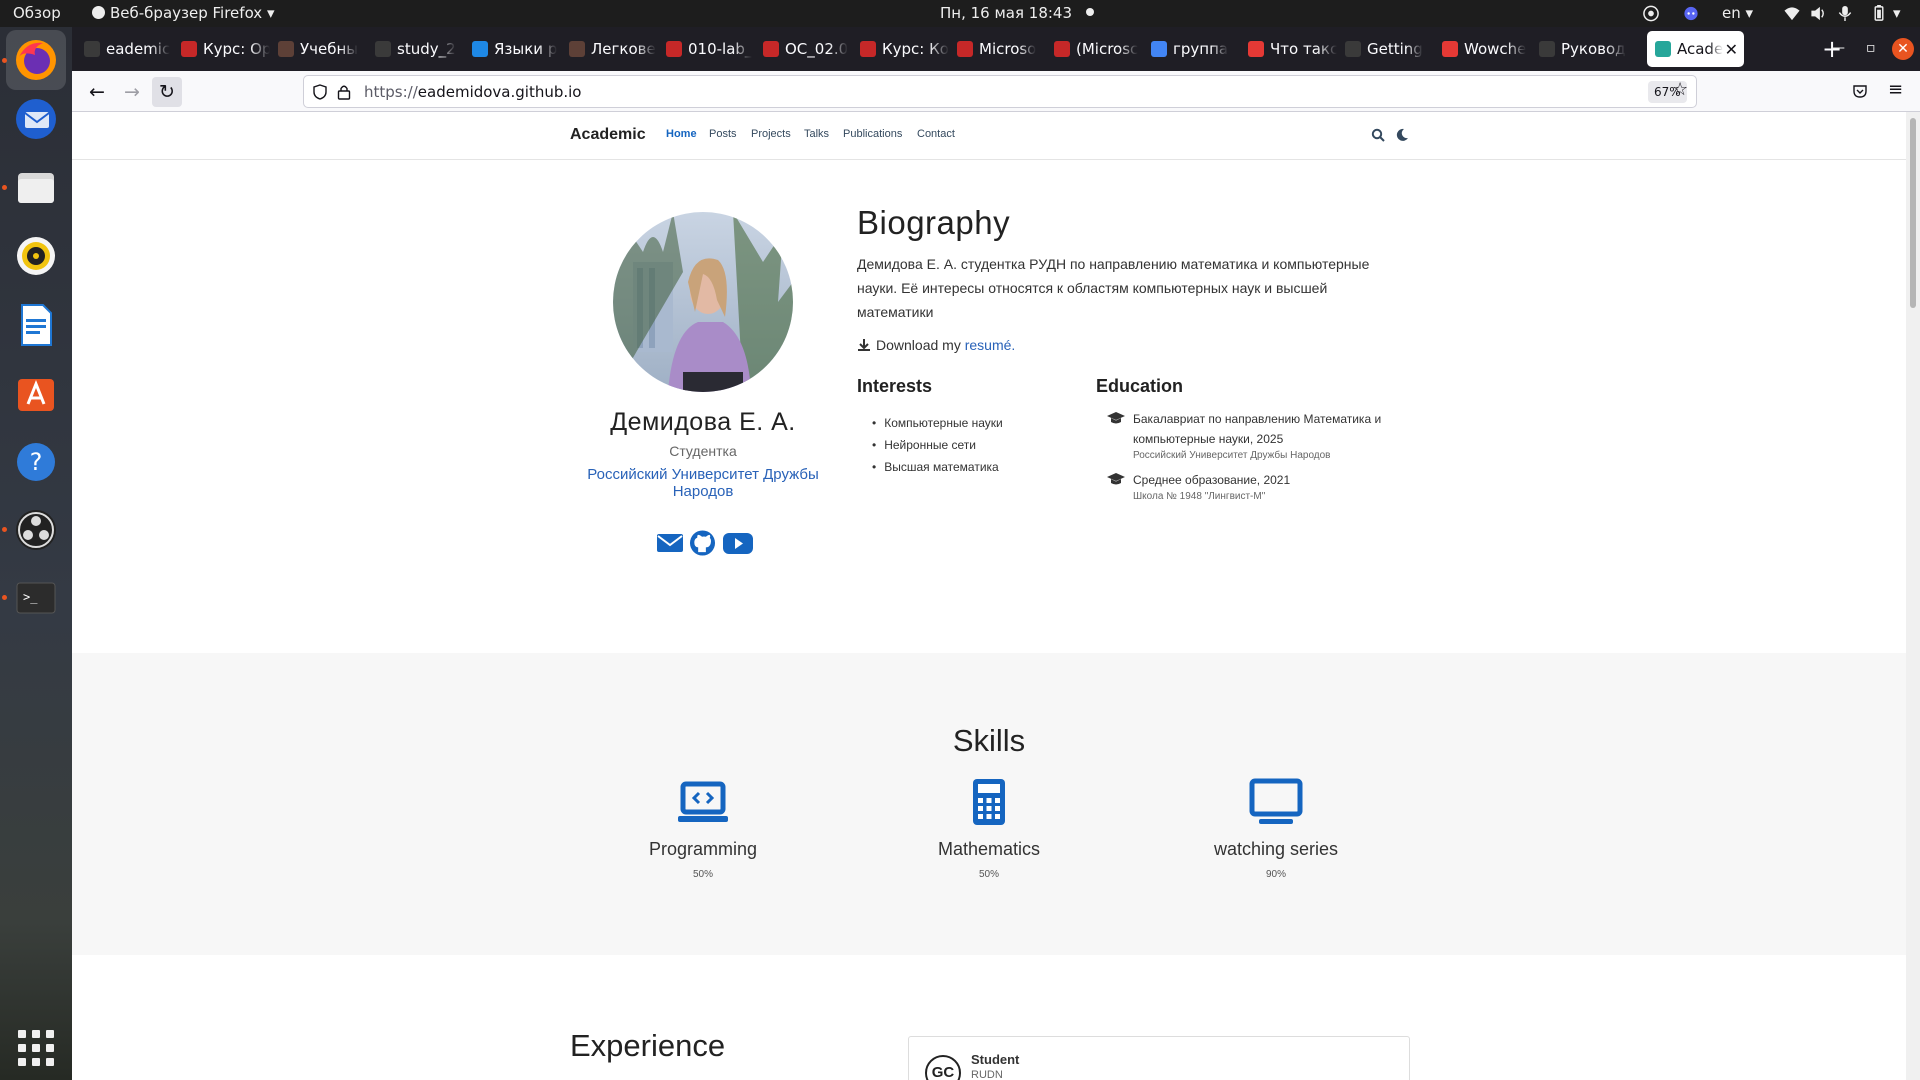 The image size is (1920, 1080). Describe the element at coordinates (1792, 13) in the screenshot. I see `wifi-icon` at that location.